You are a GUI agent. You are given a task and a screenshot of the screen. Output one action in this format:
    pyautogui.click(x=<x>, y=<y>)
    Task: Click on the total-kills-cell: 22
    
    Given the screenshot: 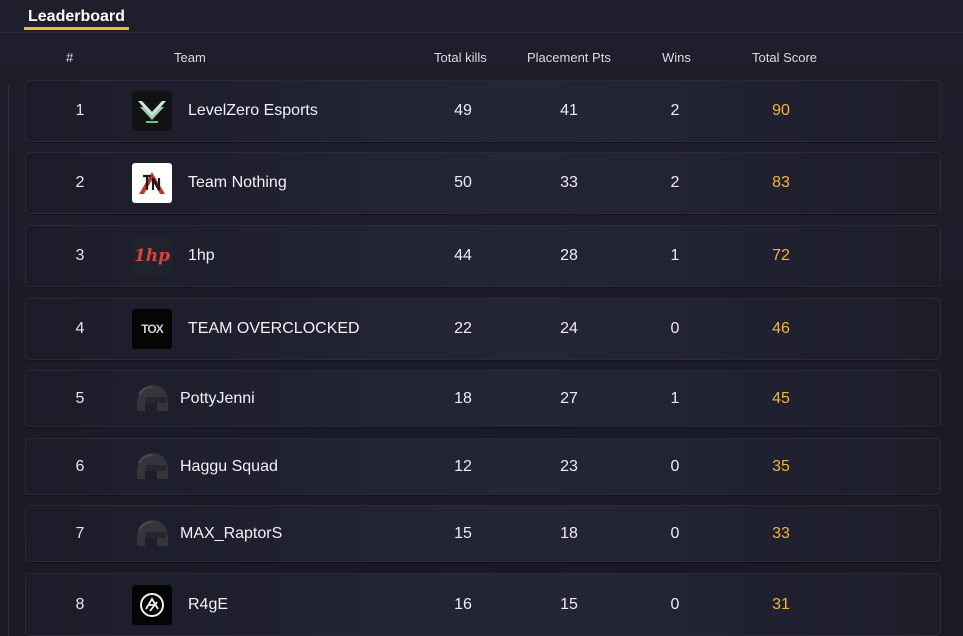 What is the action you would take?
    pyautogui.click(x=463, y=328)
    